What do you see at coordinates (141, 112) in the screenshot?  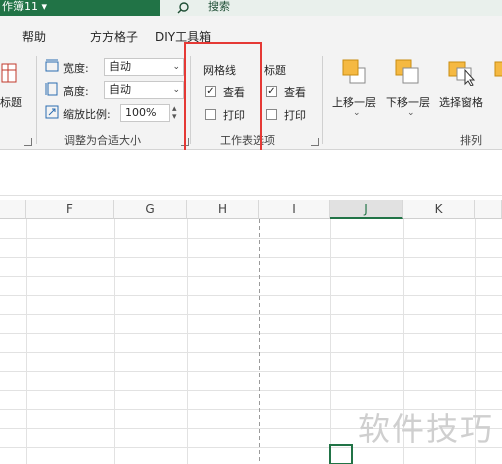 I see `scale-value: 100%` at bounding box center [141, 112].